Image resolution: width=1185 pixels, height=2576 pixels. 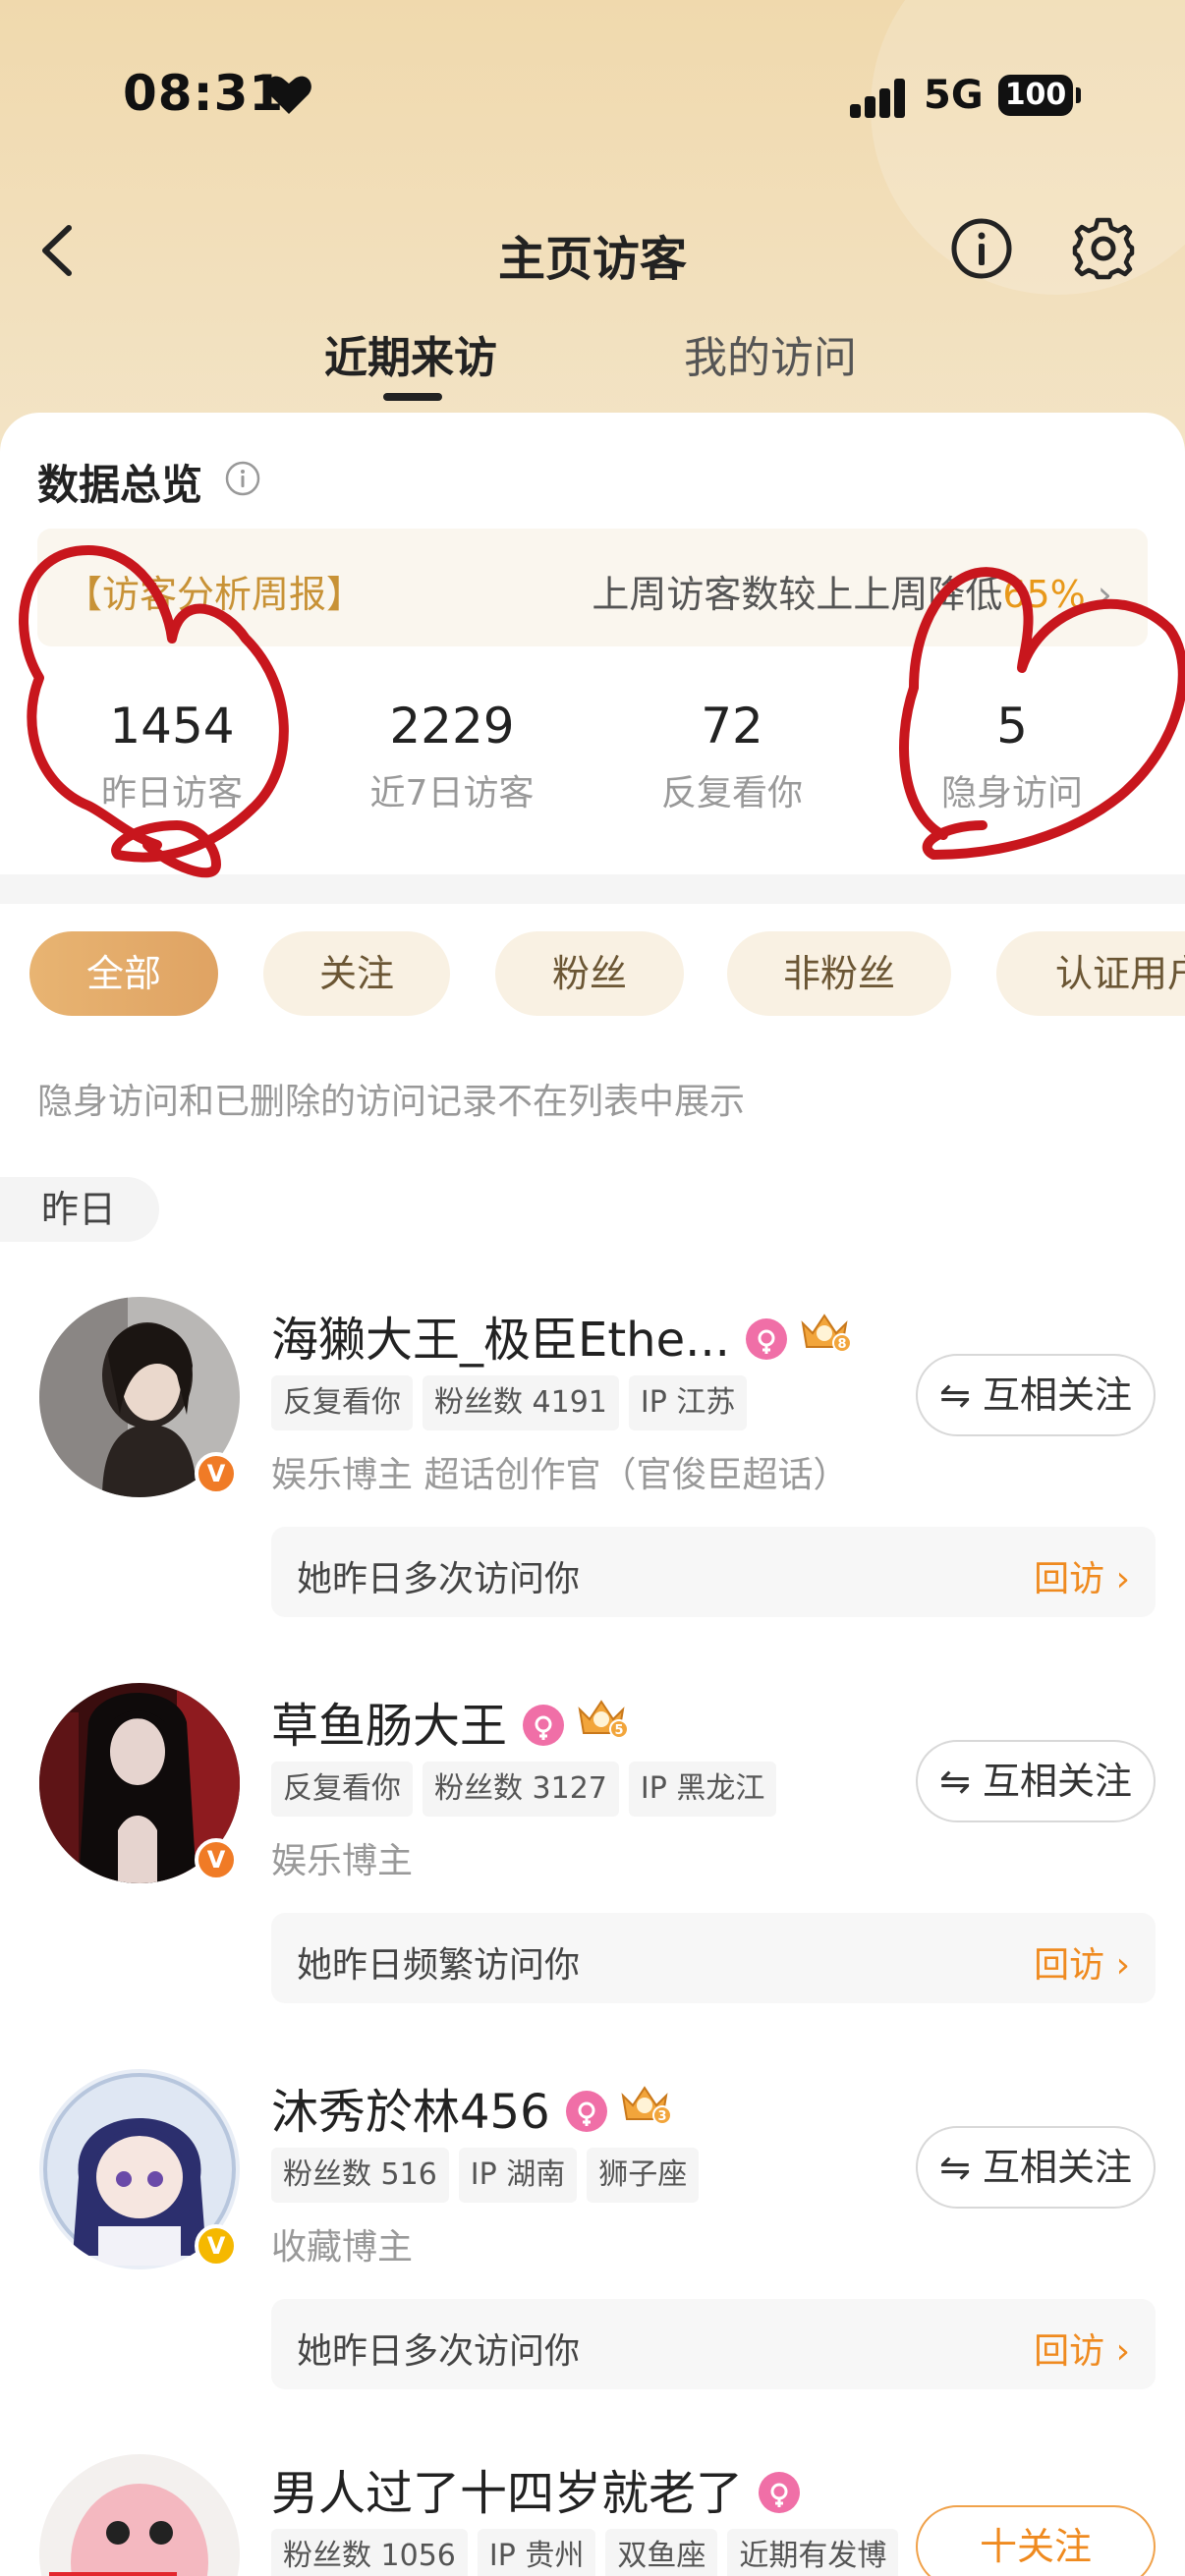 I want to click on report-summary: 上周访客数较上上周降低65% ›, so click(x=852, y=591).